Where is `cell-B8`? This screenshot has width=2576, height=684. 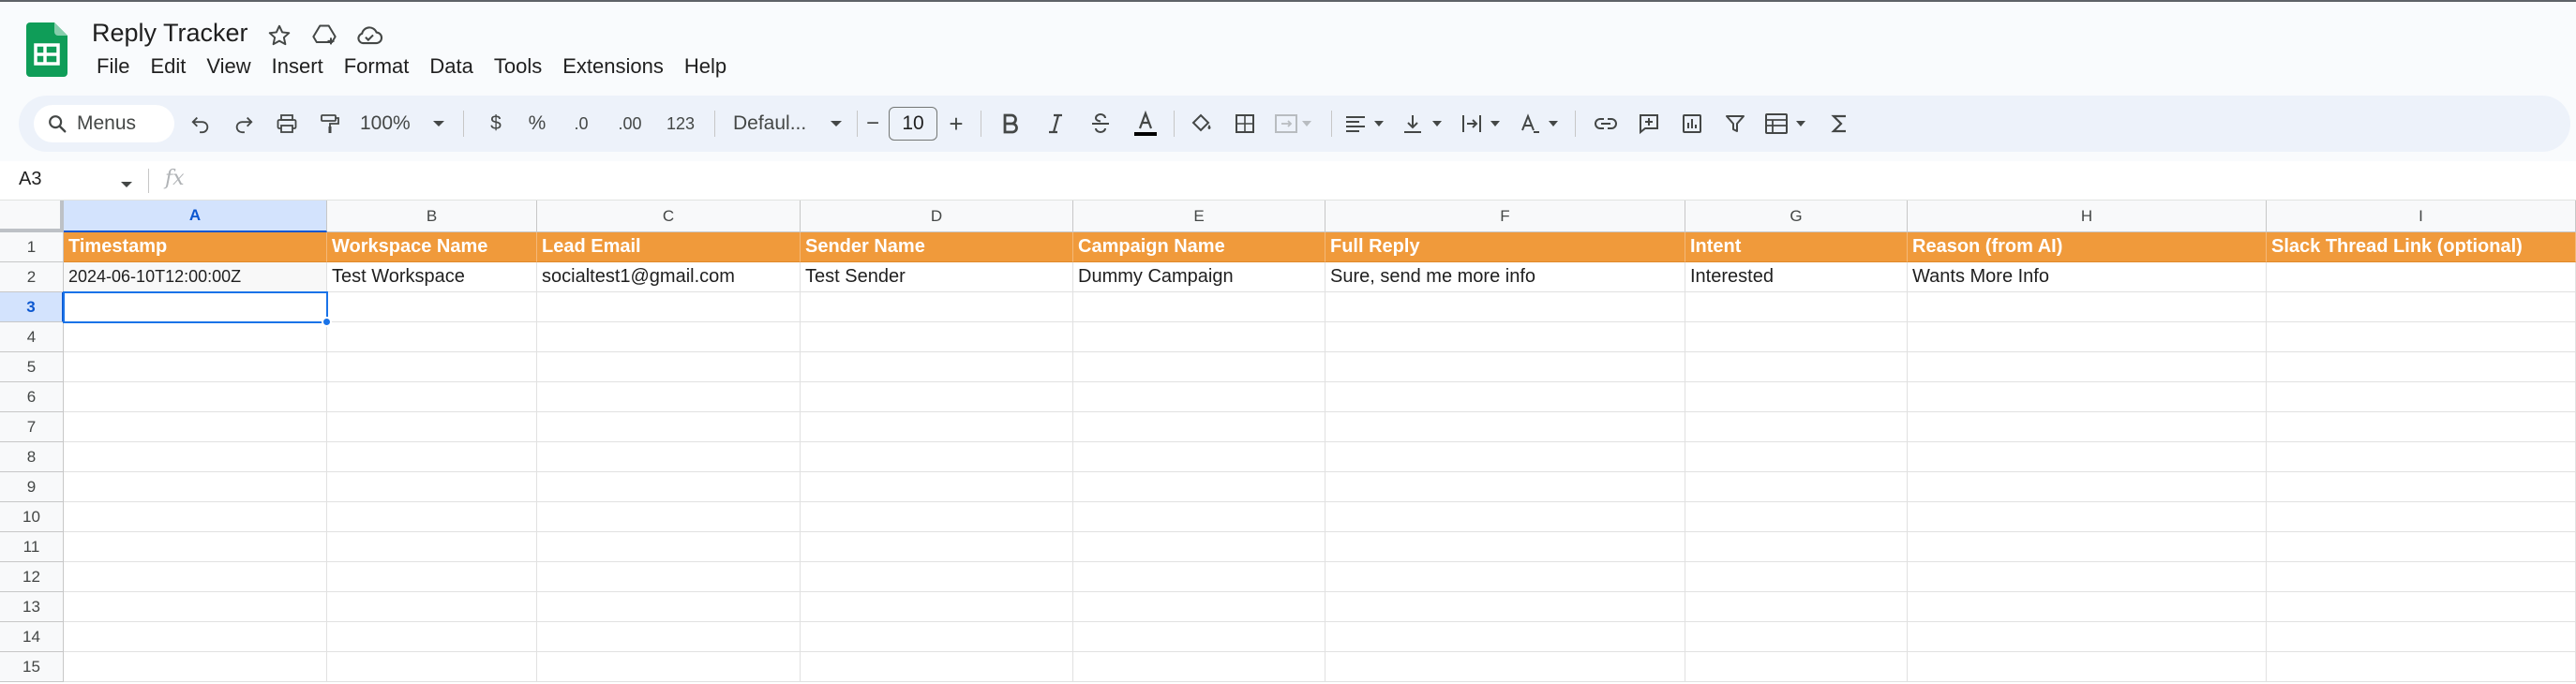
cell-B8 is located at coordinates (432, 457).